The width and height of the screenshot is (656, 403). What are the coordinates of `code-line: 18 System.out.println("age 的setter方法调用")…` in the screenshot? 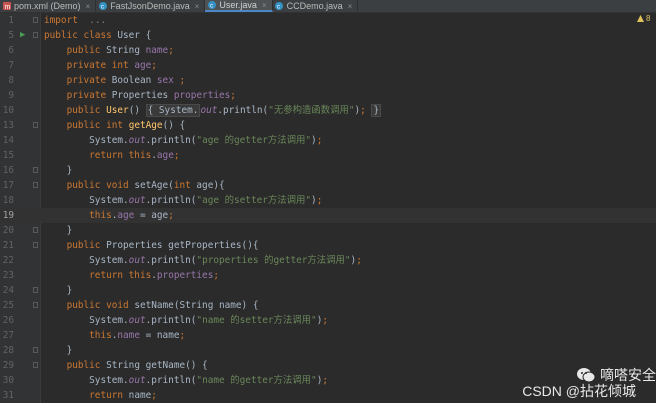 It's located at (328, 200).